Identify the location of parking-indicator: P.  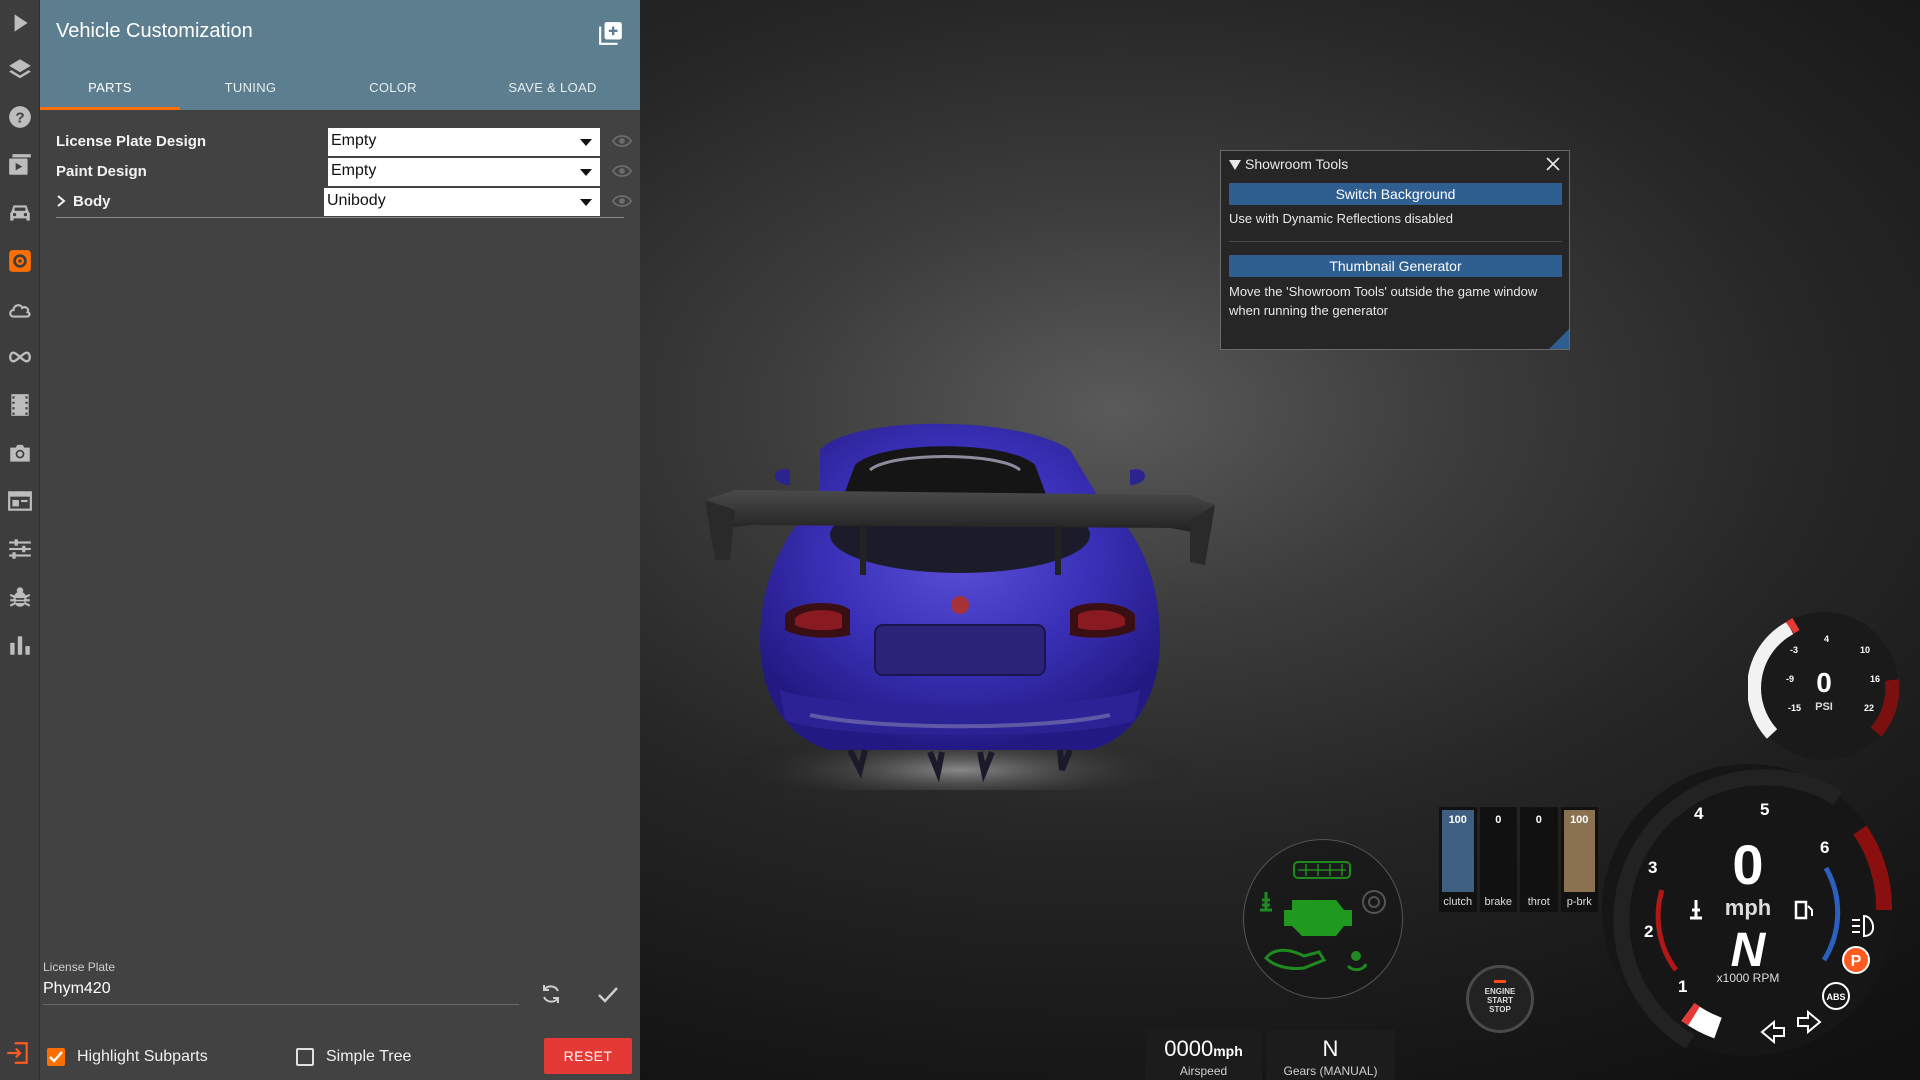
(1856, 961).